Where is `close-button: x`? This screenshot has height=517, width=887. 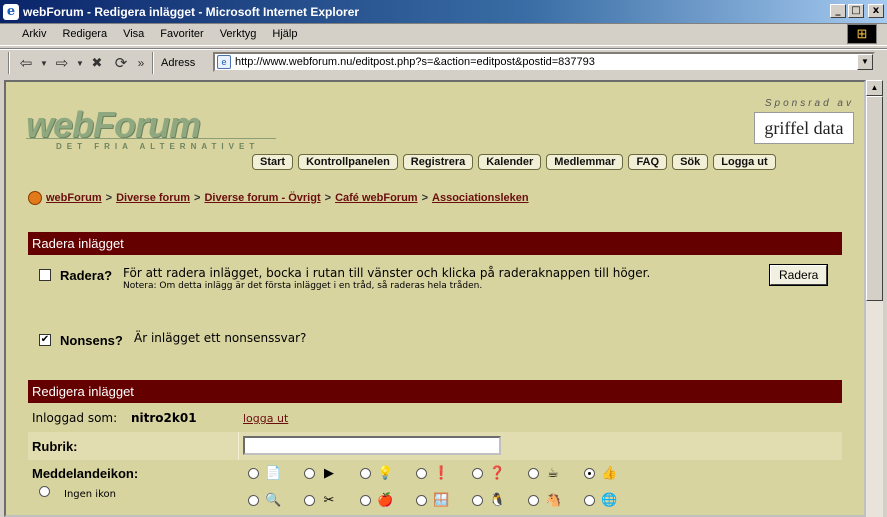
close-button: x is located at coordinates (876, 11).